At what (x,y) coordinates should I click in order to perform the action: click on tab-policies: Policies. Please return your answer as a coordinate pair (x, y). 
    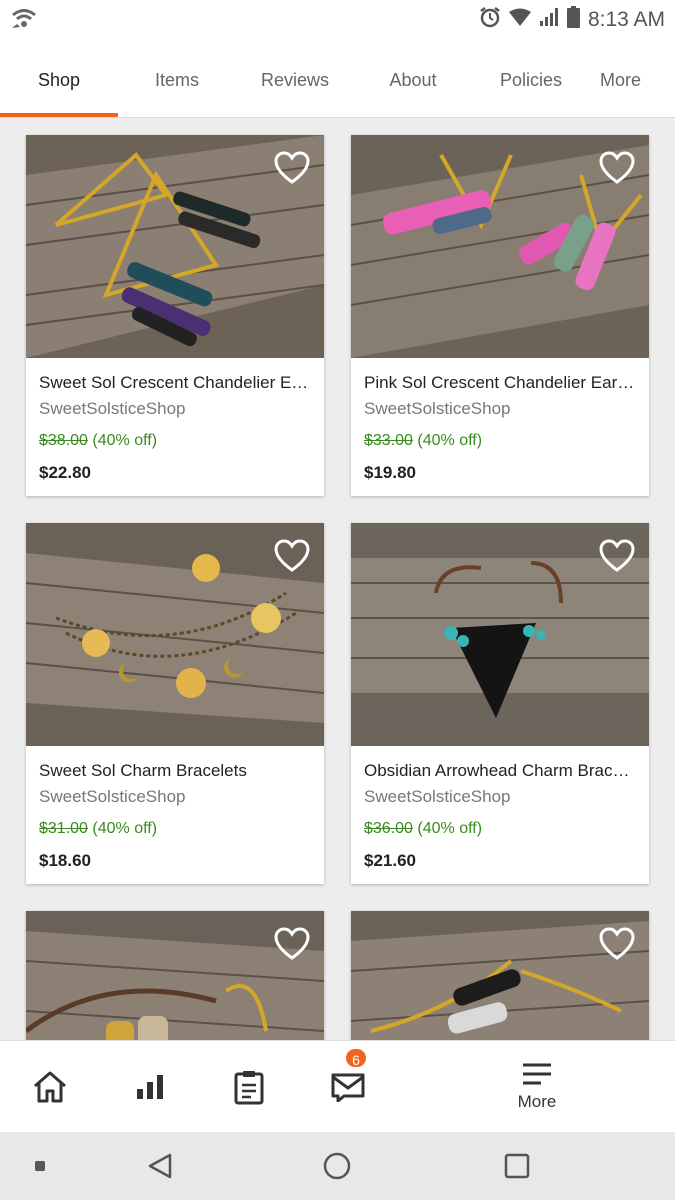
    Looking at the image, I should click on (531, 78).